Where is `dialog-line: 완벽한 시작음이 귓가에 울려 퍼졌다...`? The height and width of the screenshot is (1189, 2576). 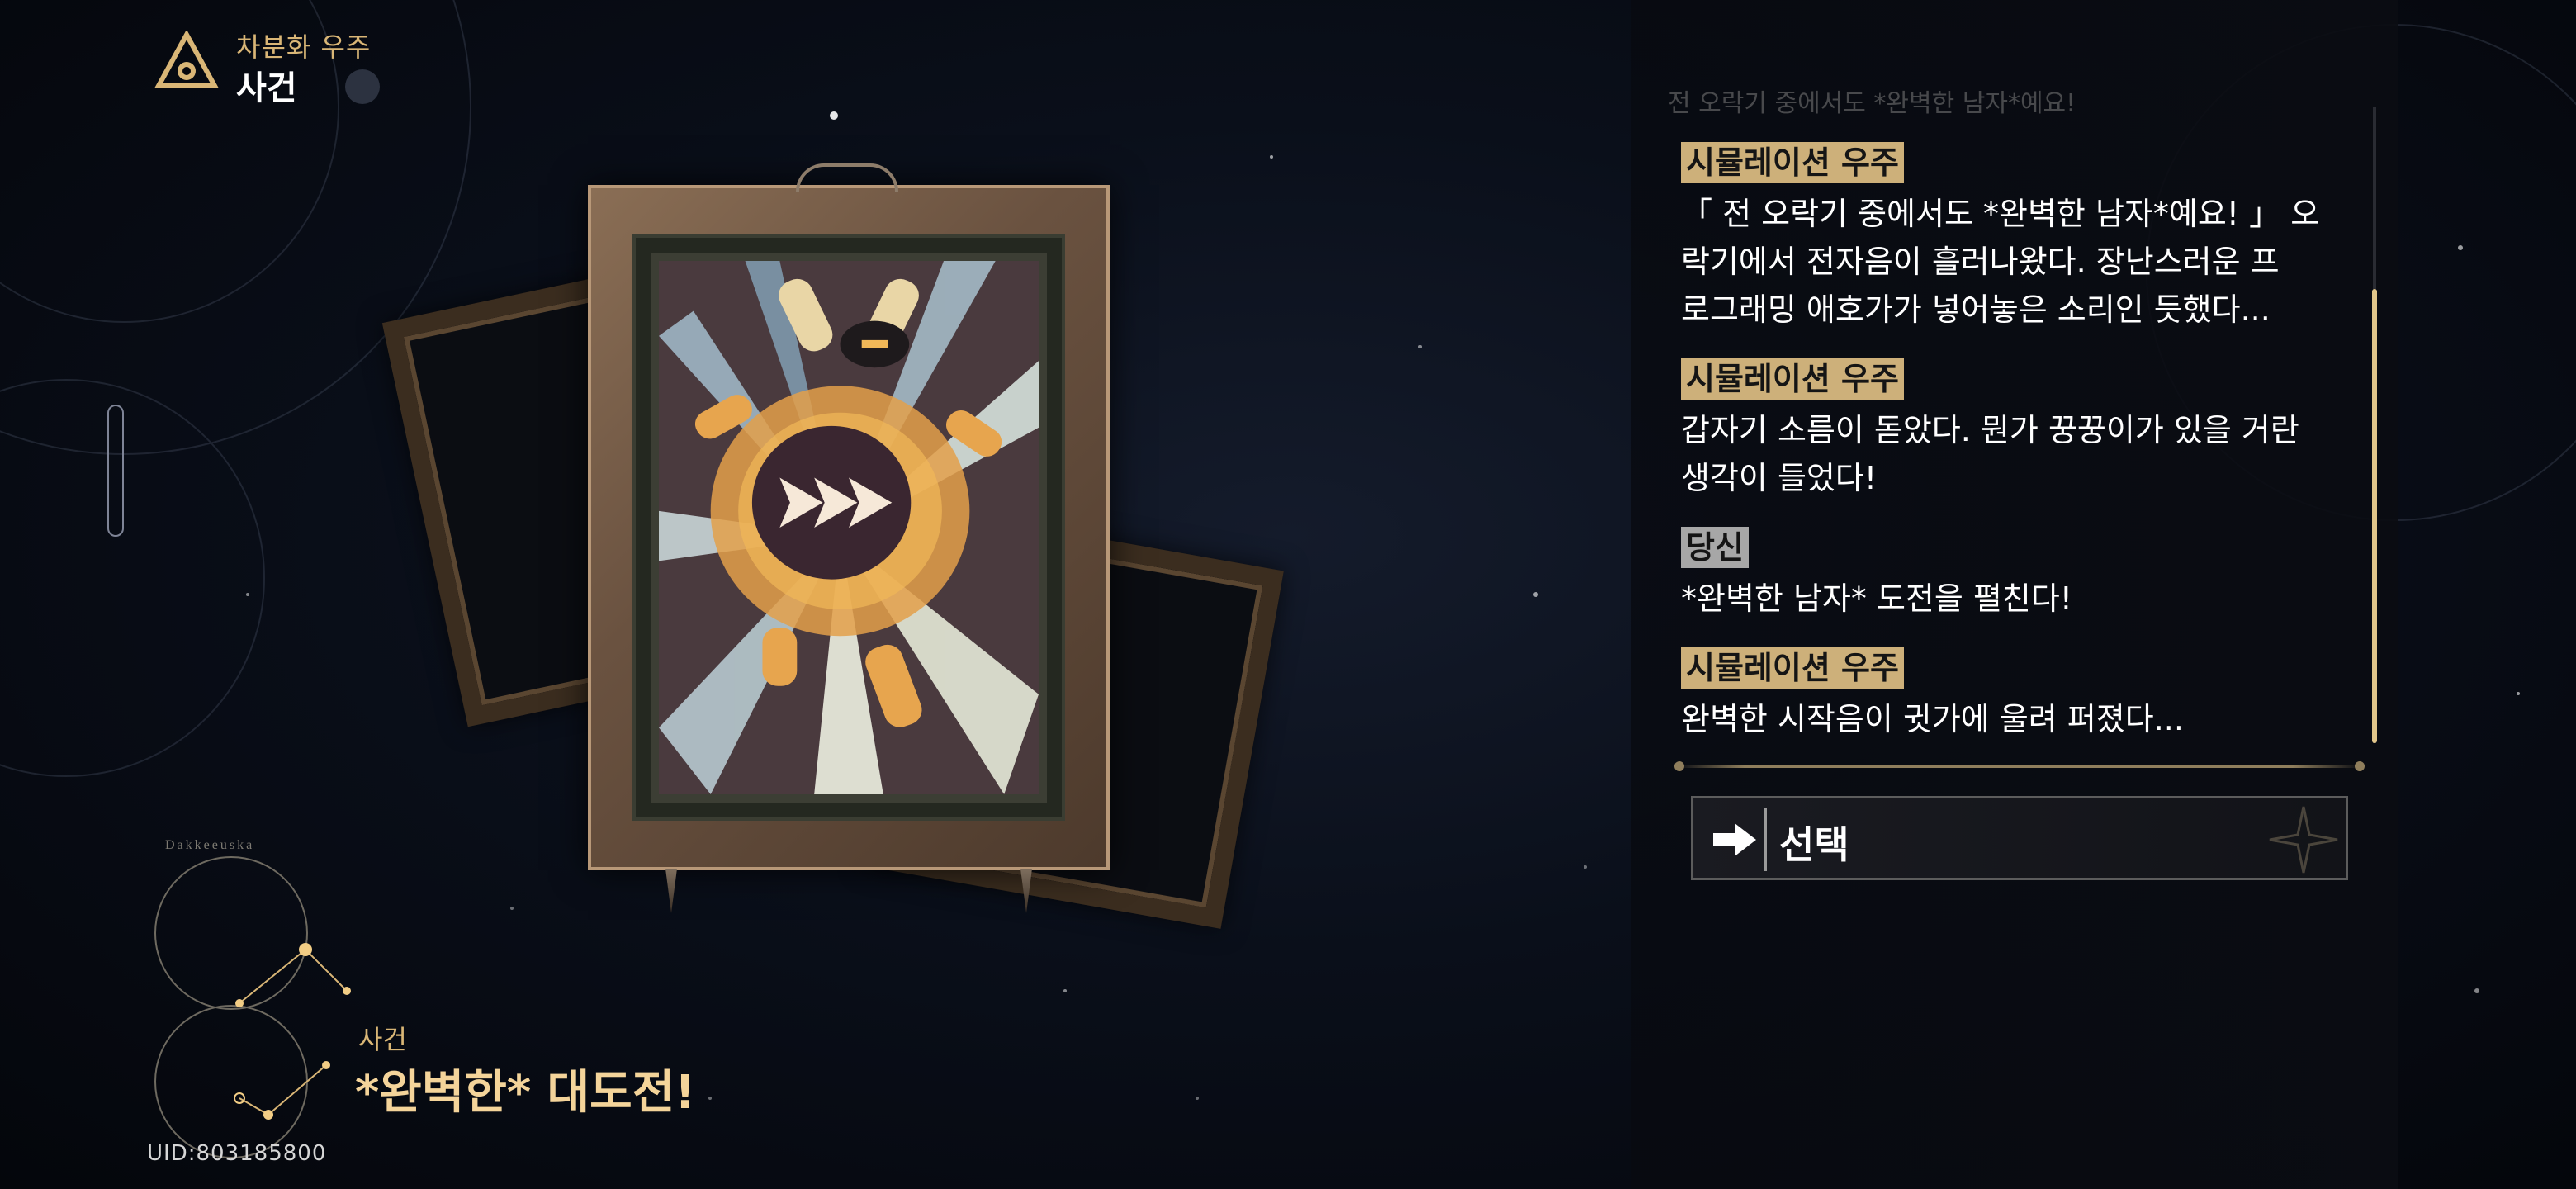 dialog-line: 완벽한 시작음이 귓가에 울려 퍼졌다... is located at coordinates (1932, 719).